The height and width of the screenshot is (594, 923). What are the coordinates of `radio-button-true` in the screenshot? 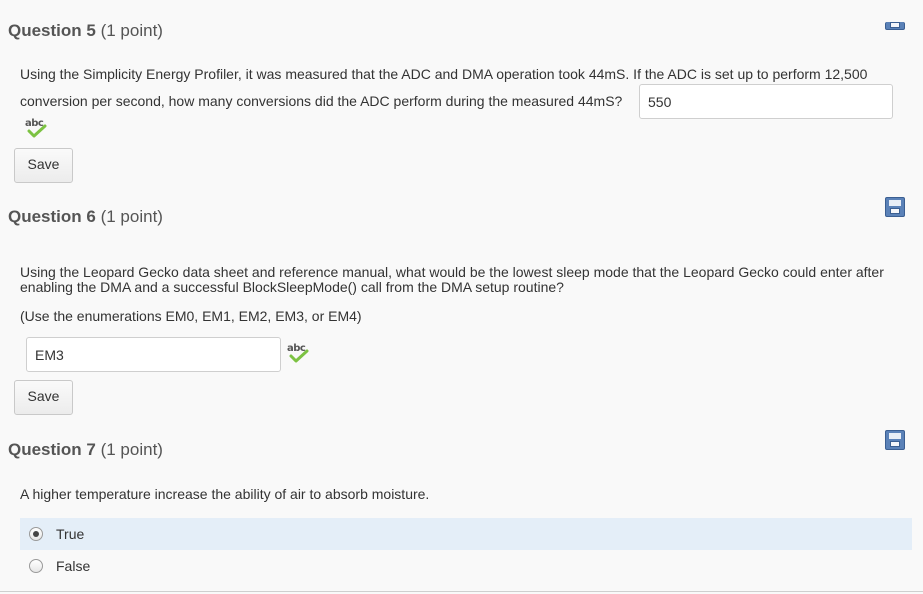 It's located at (36, 534).